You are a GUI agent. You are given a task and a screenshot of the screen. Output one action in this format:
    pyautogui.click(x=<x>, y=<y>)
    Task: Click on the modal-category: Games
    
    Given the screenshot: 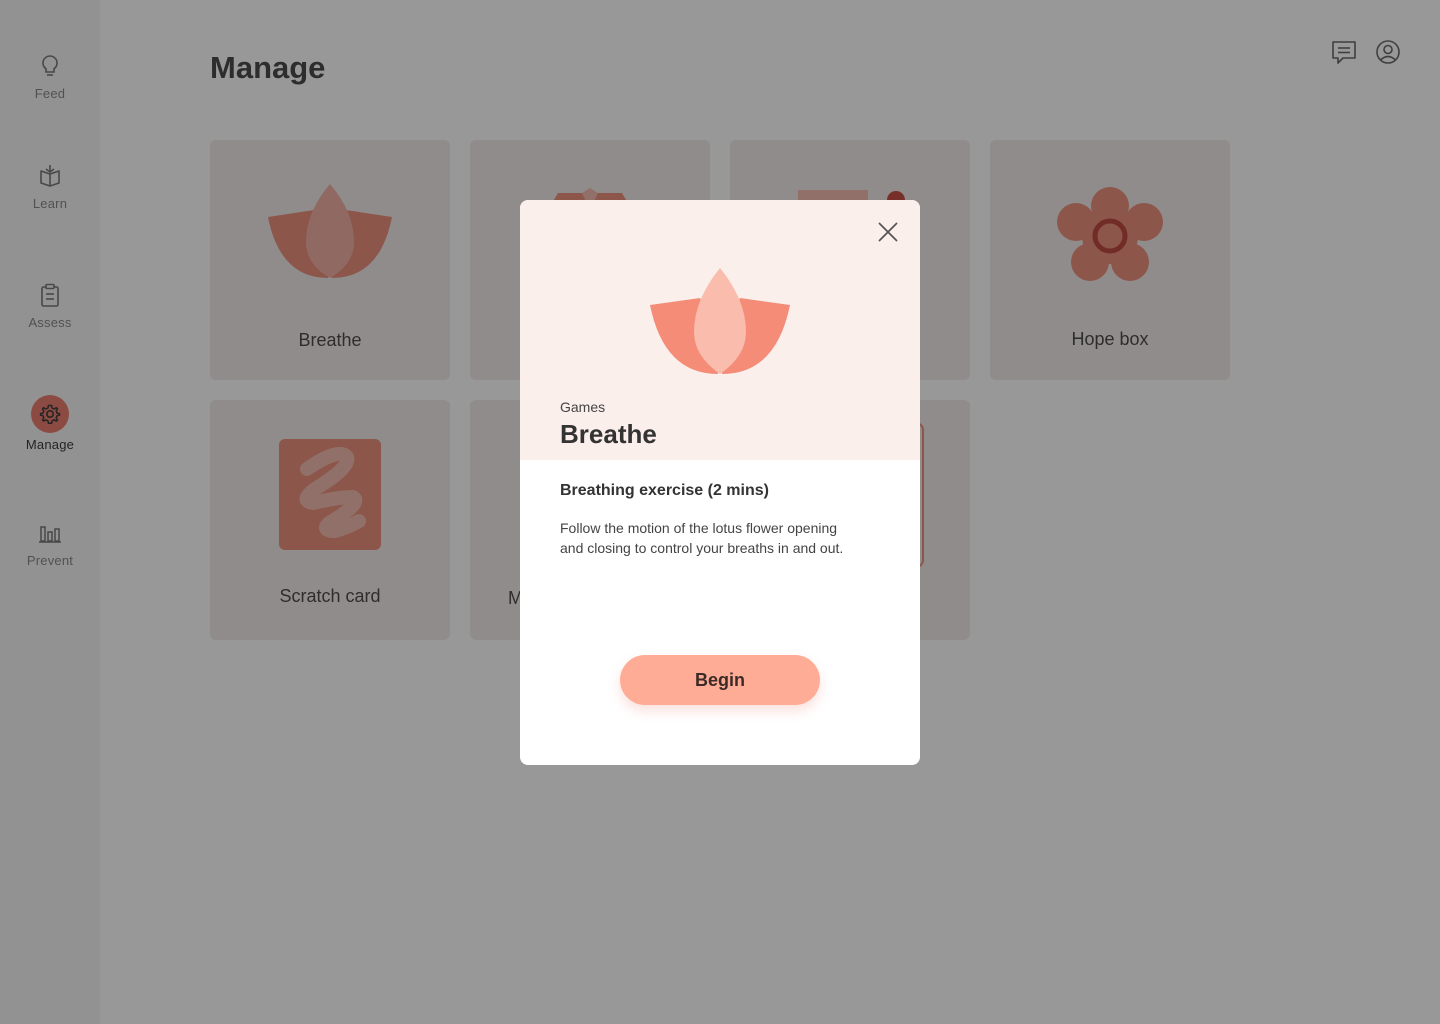 What is the action you would take?
    pyautogui.click(x=583, y=407)
    